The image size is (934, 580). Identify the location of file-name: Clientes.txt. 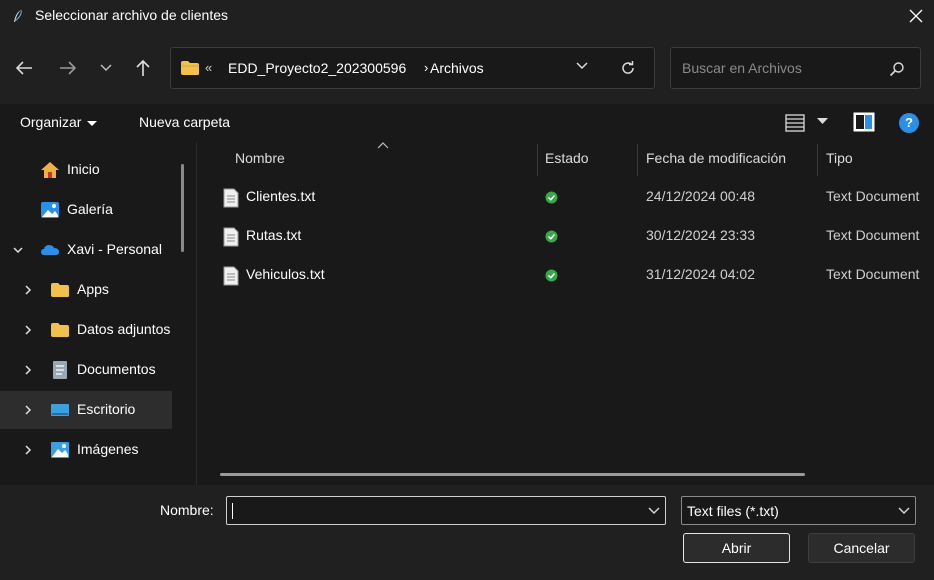
(281, 196).